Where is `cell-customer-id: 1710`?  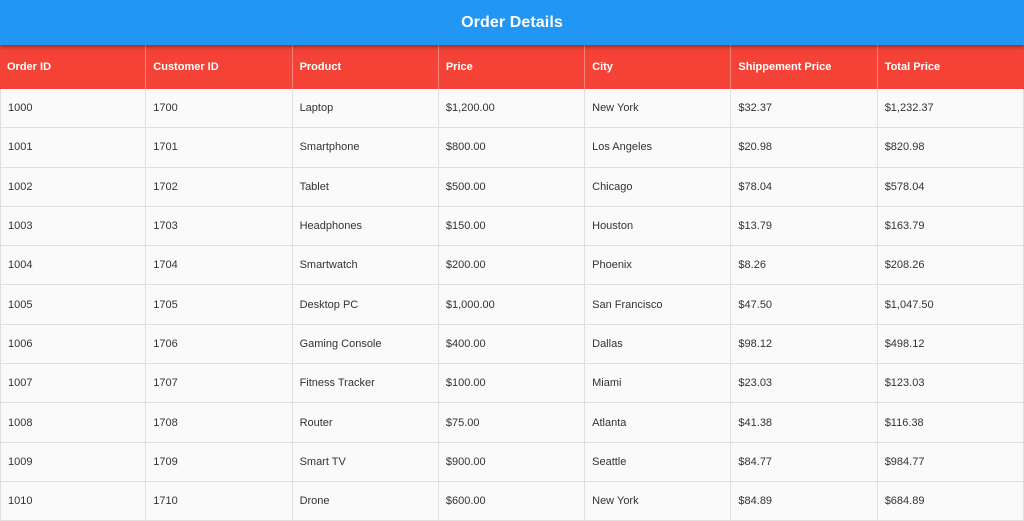
cell-customer-id: 1710 is located at coordinates (219, 501).